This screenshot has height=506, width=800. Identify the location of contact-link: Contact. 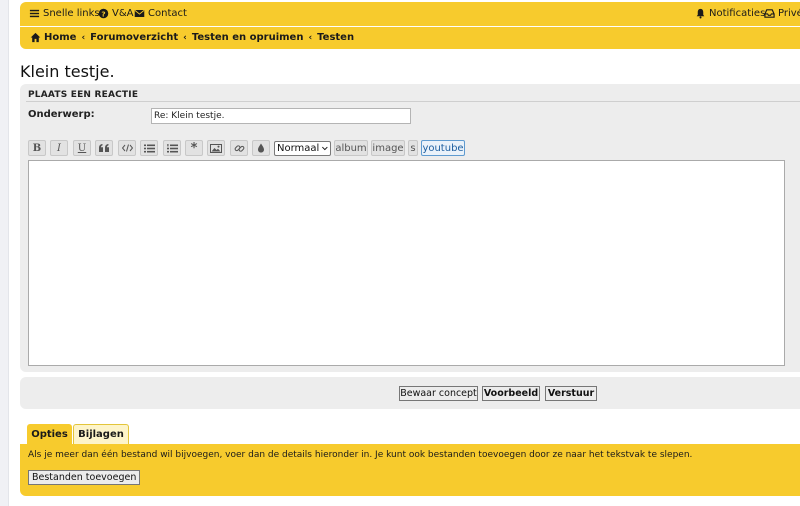
(160, 13).